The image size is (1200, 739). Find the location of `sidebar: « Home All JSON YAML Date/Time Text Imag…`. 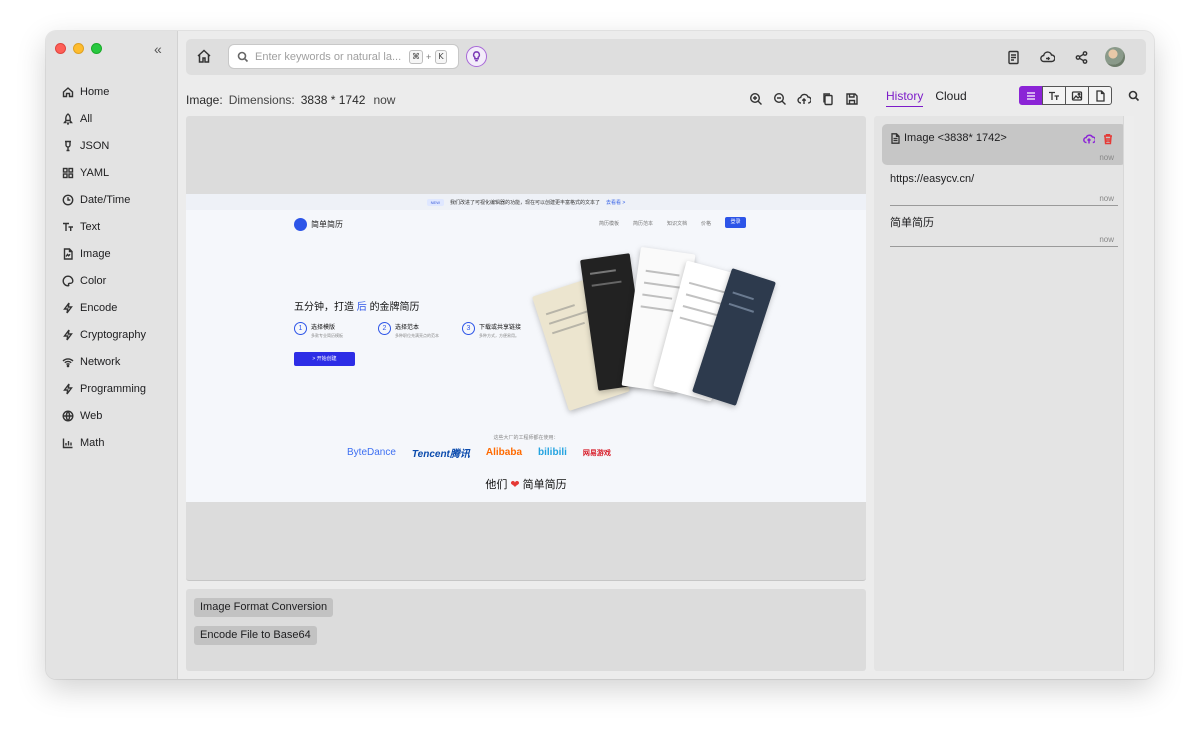

sidebar: « Home All JSON YAML Date/Time Text Imag… is located at coordinates (112, 355).